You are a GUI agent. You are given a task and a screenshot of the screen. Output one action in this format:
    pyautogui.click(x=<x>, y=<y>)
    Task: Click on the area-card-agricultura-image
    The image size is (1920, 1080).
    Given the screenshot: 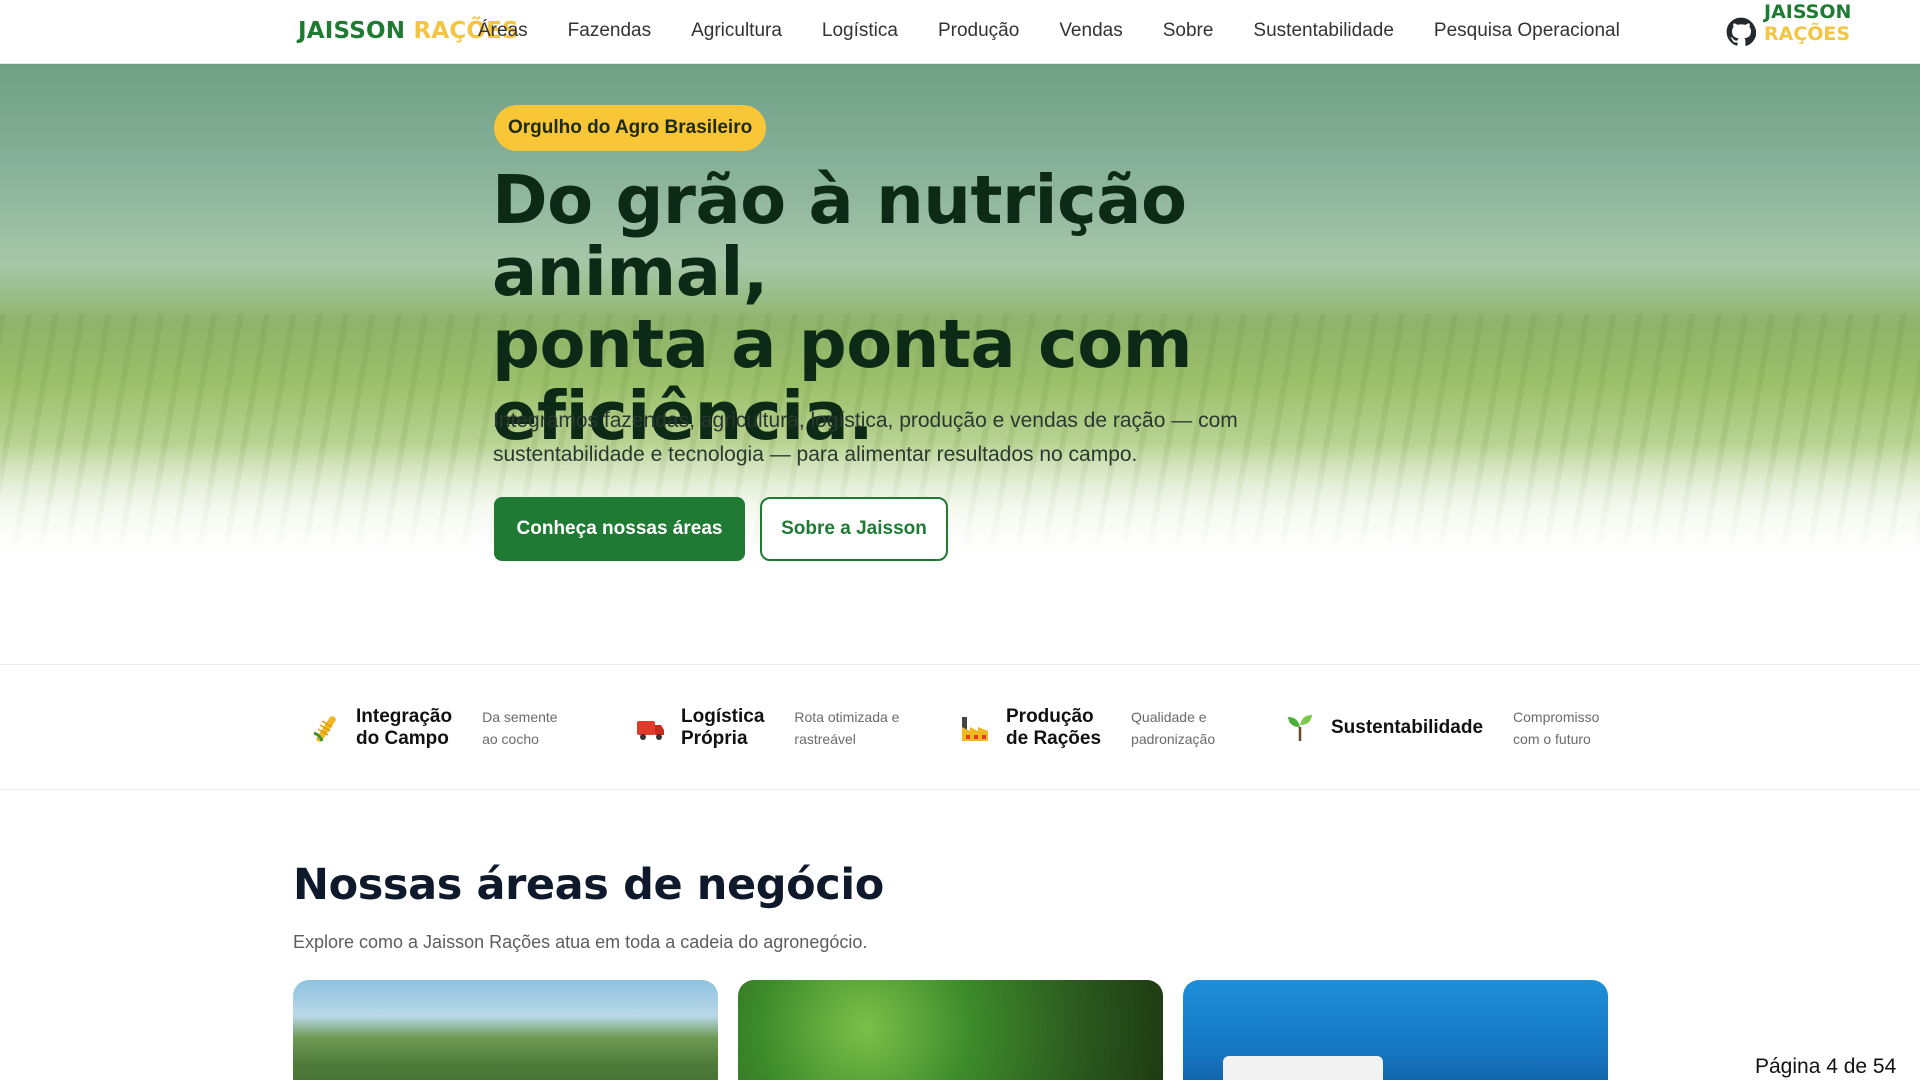 What is the action you would take?
    pyautogui.click(x=950, y=1030)
    